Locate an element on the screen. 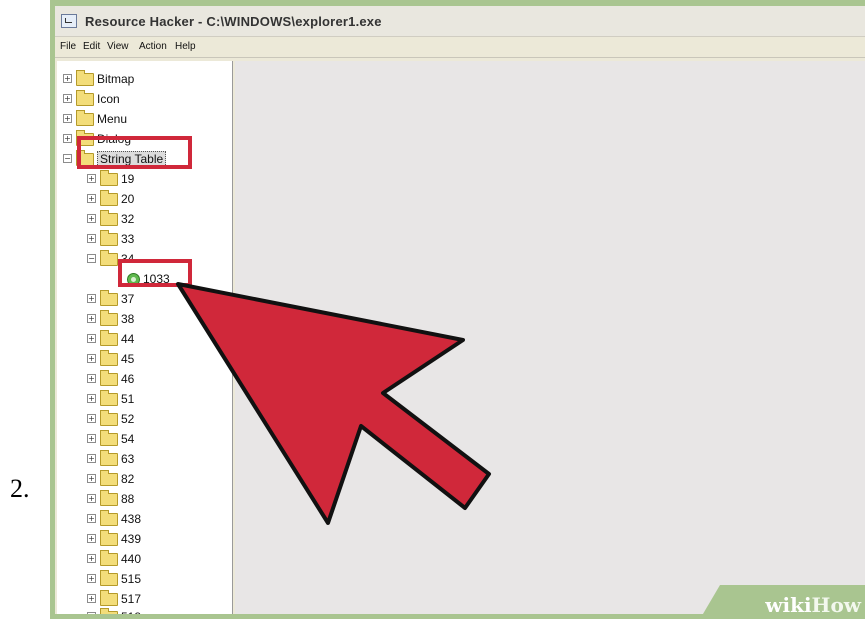  pointer-arrow-icon is located at coordinates (333, 403).